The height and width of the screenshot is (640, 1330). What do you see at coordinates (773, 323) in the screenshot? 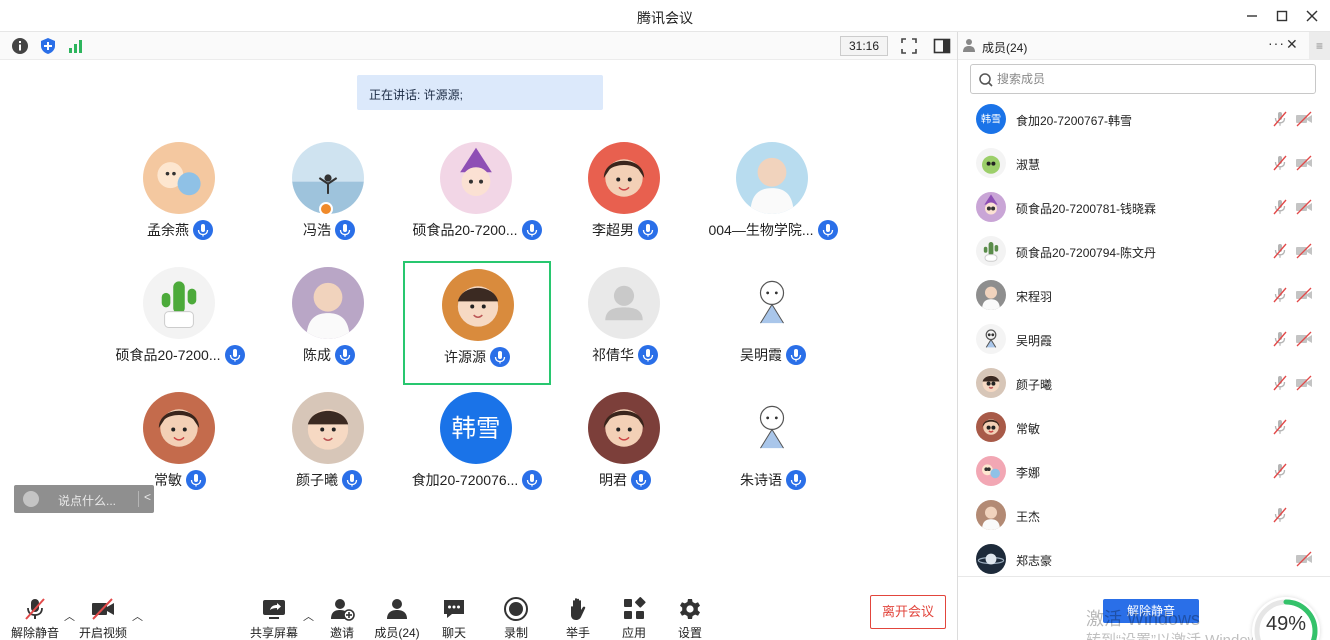
I see `participant-tile: 吴明霞` at bounding box center [773, 323].